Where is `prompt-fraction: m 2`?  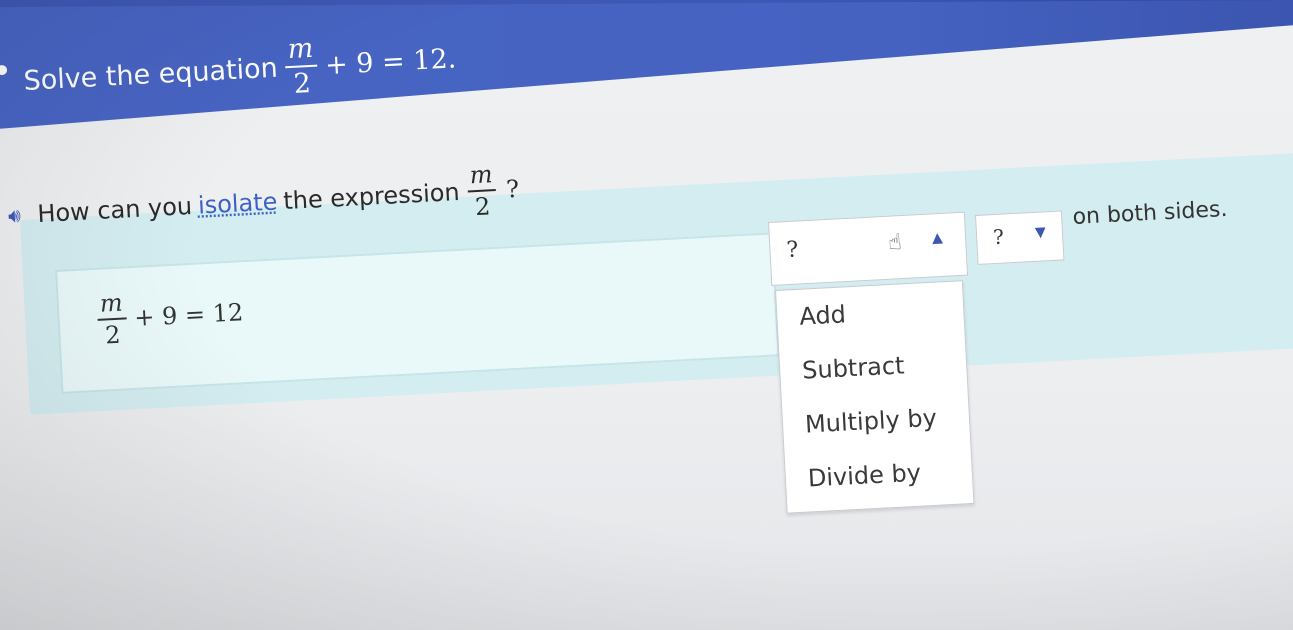
prompt-fraction: m 2 is located at coordinates (301, 66).